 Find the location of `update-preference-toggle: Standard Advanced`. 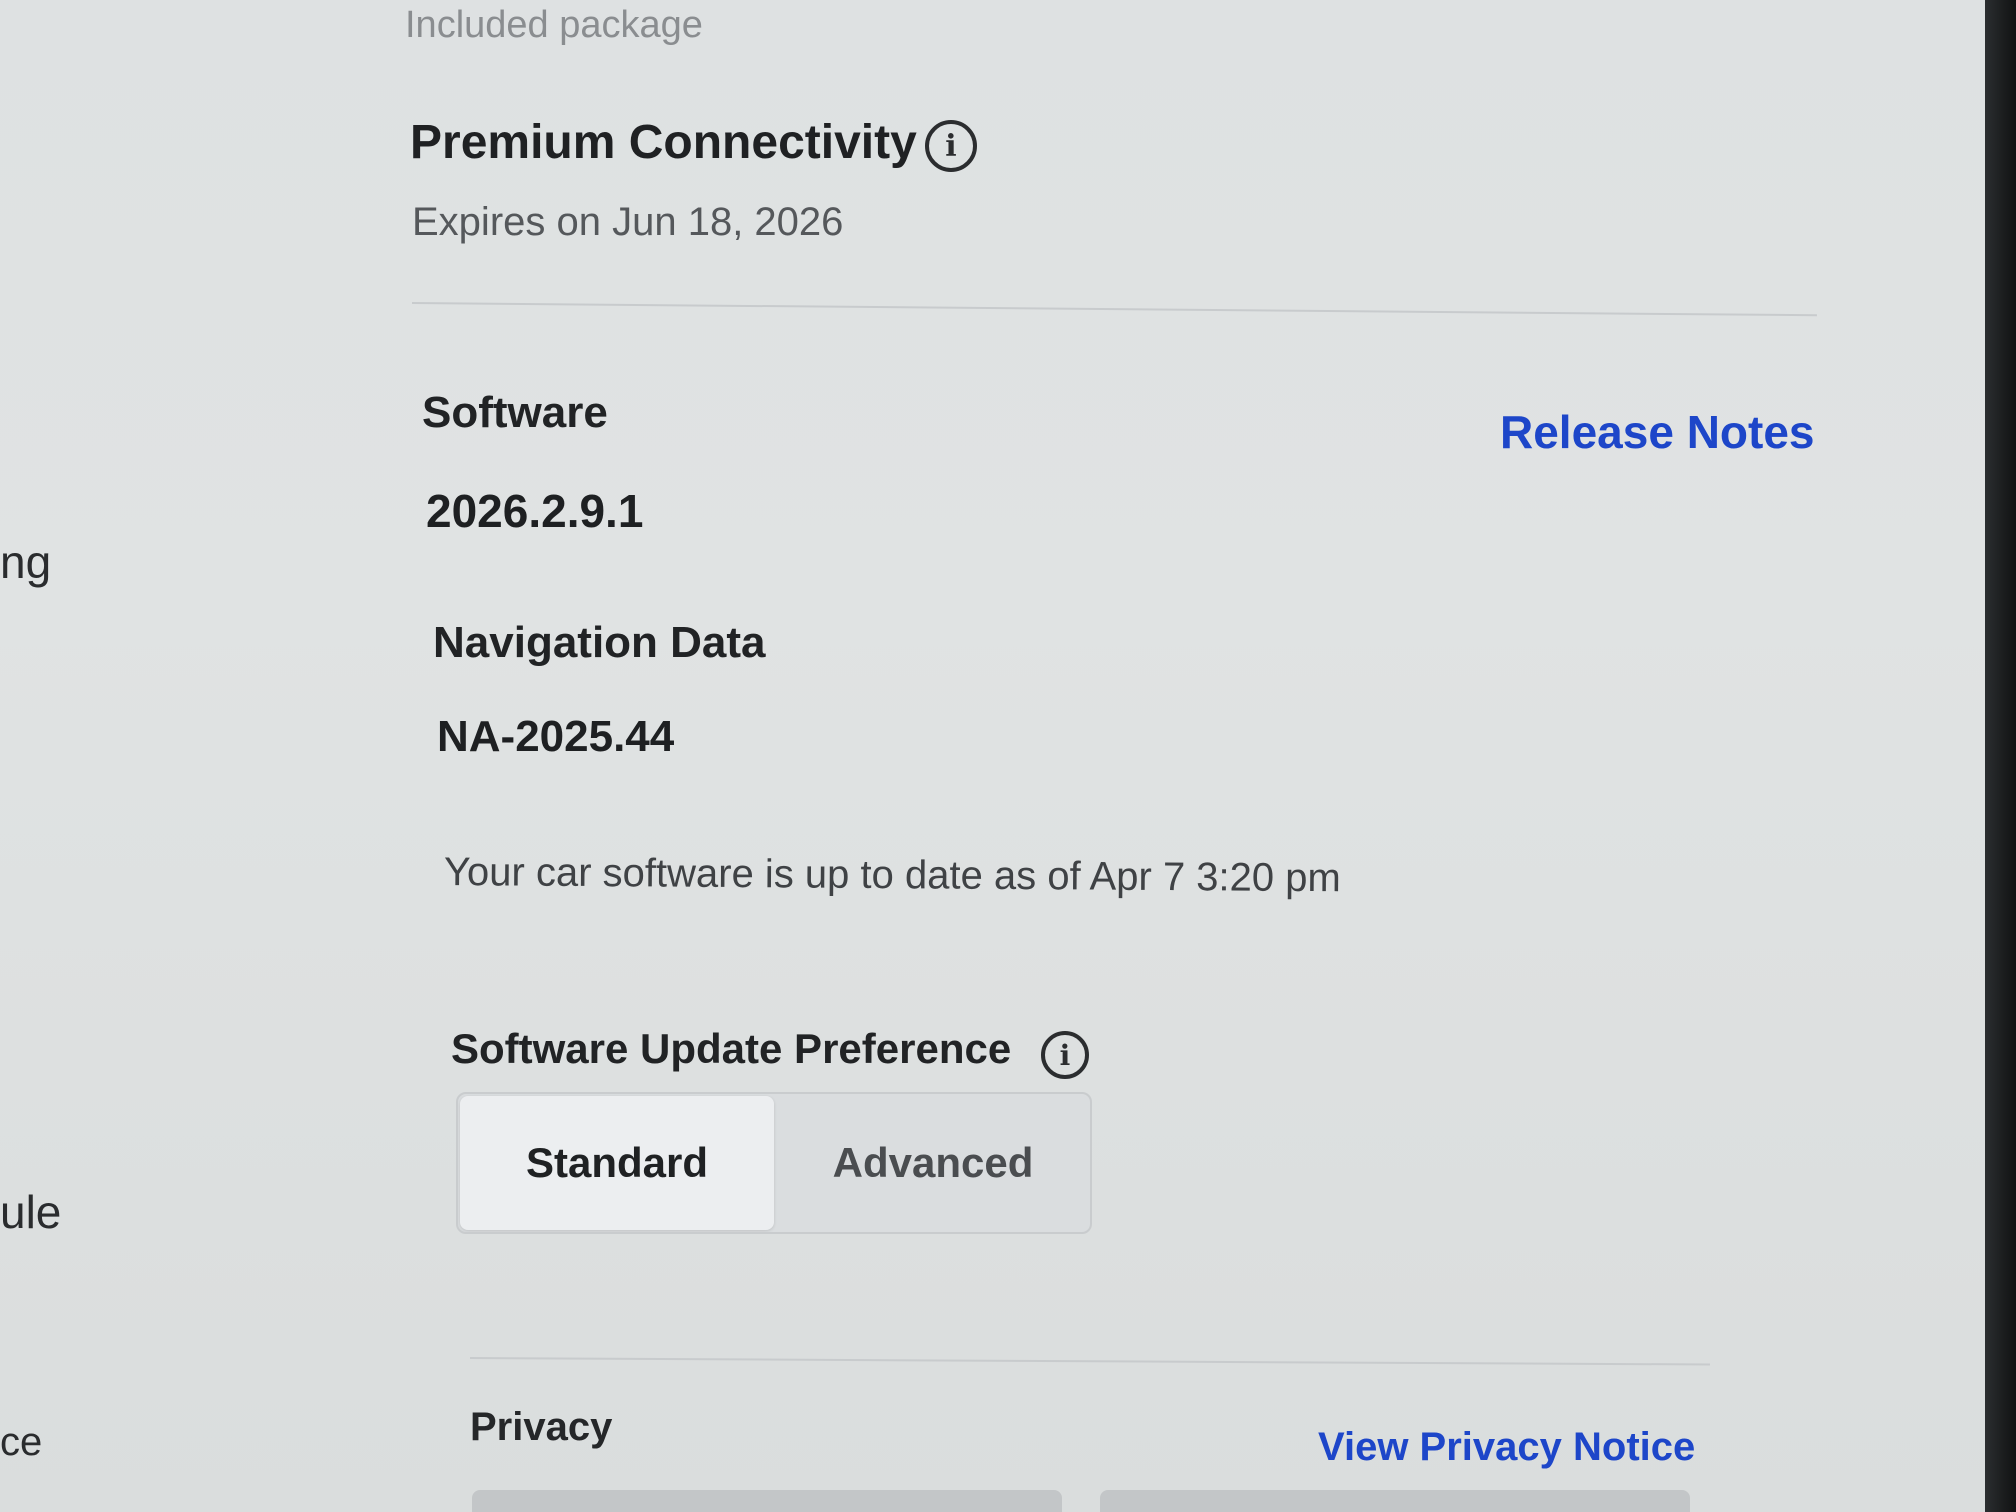

update-preference-toggle: Standard Advanced is located at coordinates (774, 1163).